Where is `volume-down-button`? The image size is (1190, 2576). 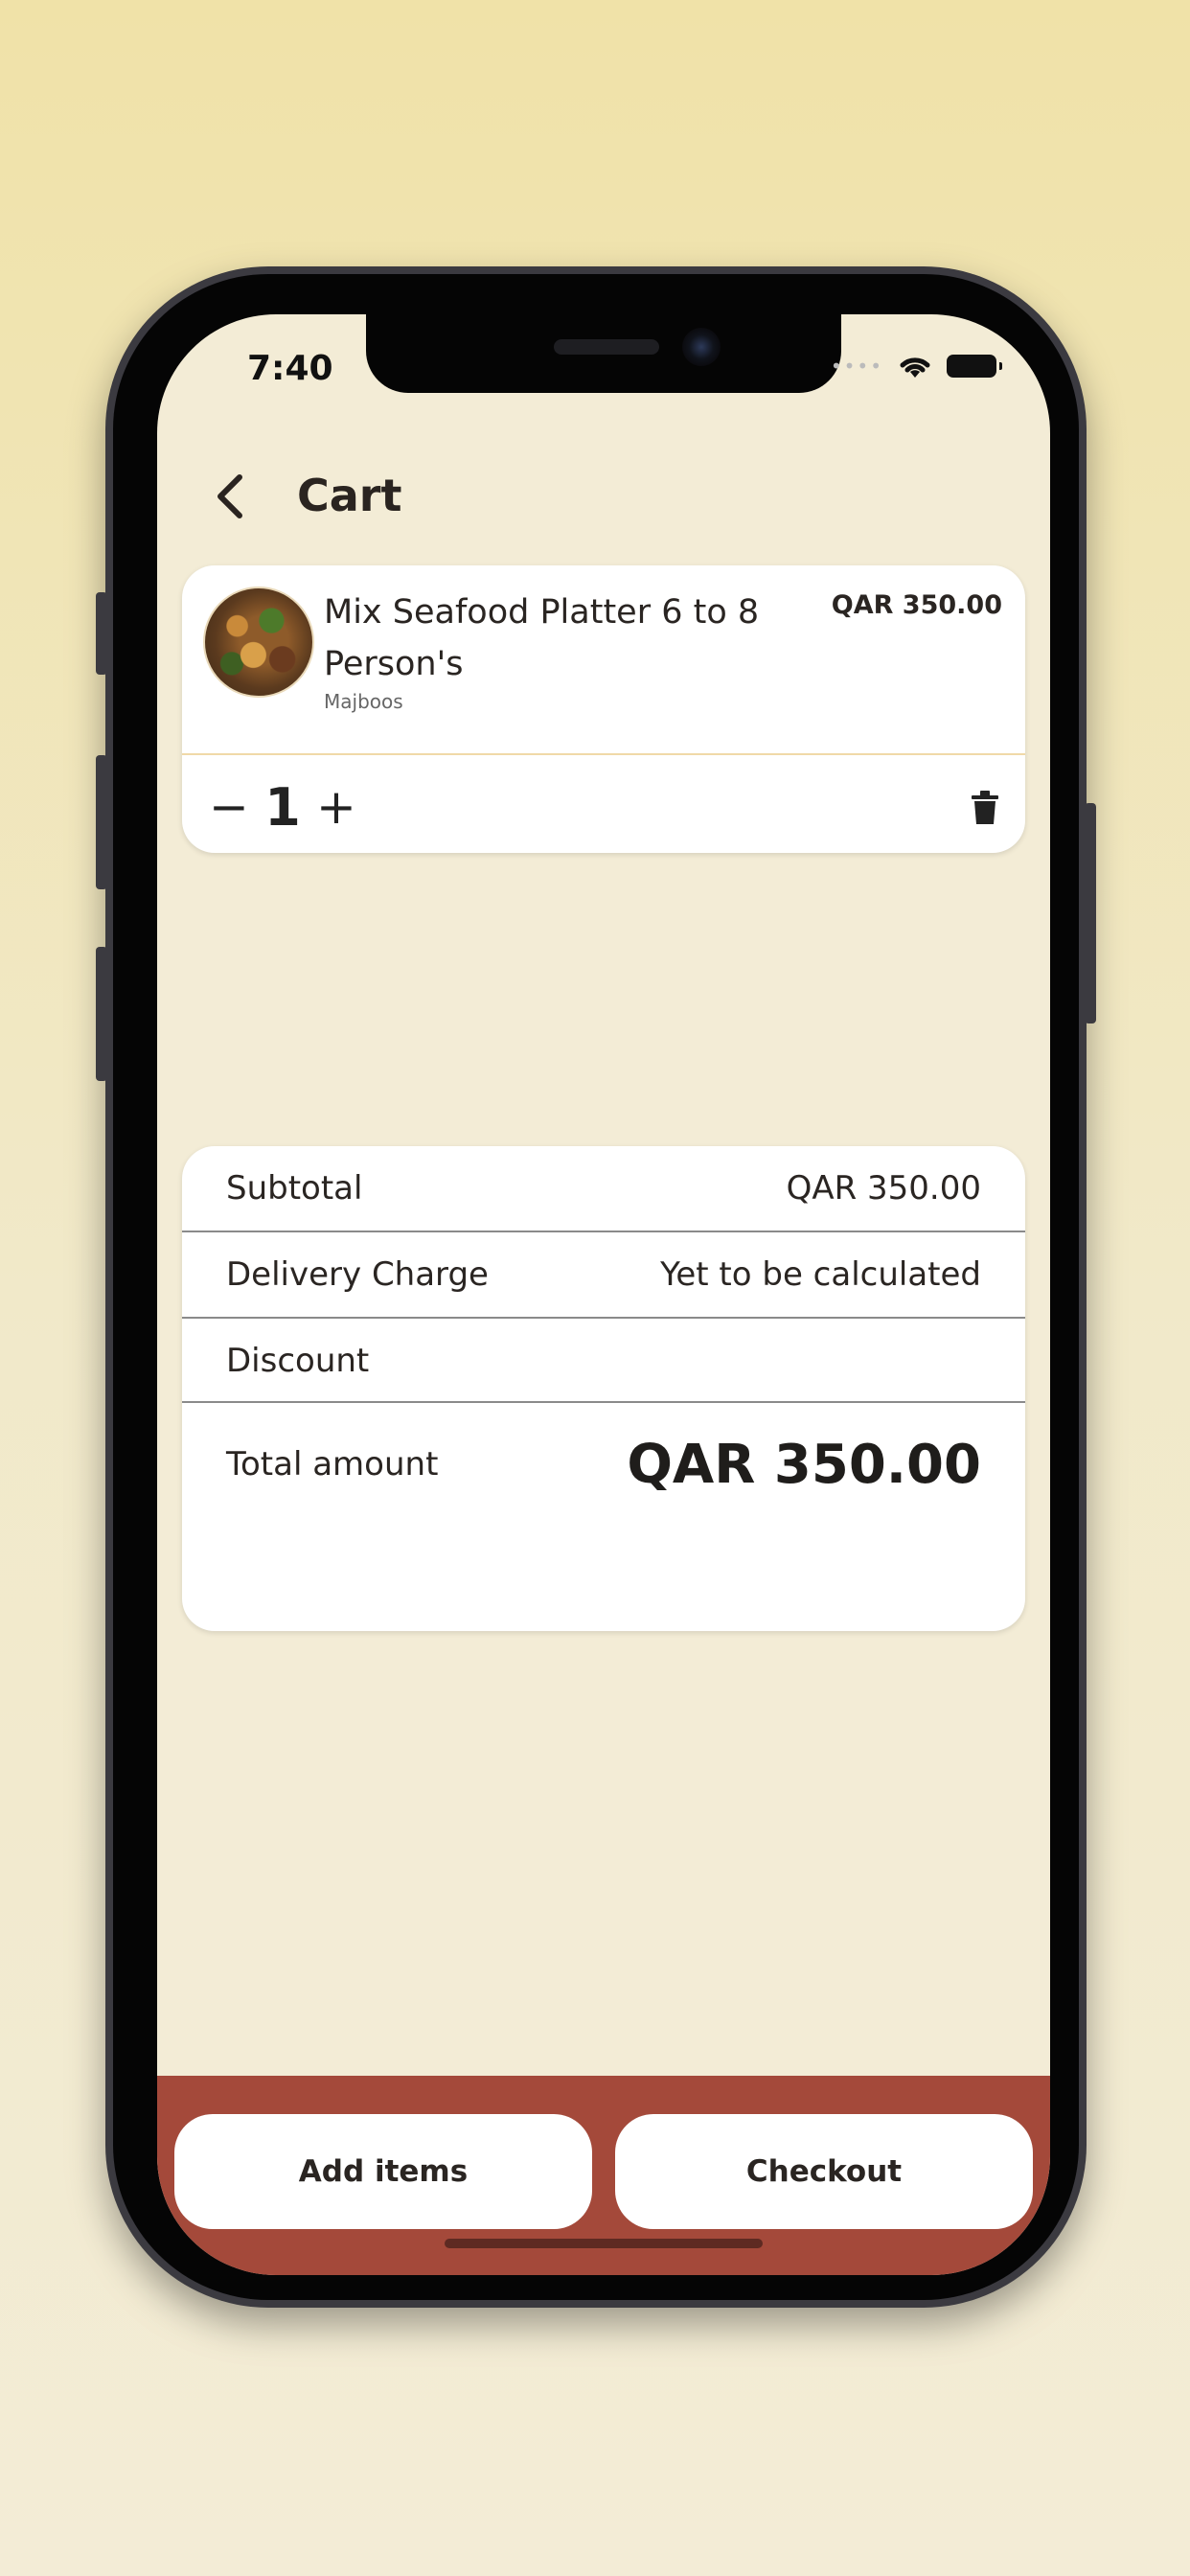 volume-down-button is located at coordinates (101, 1014).